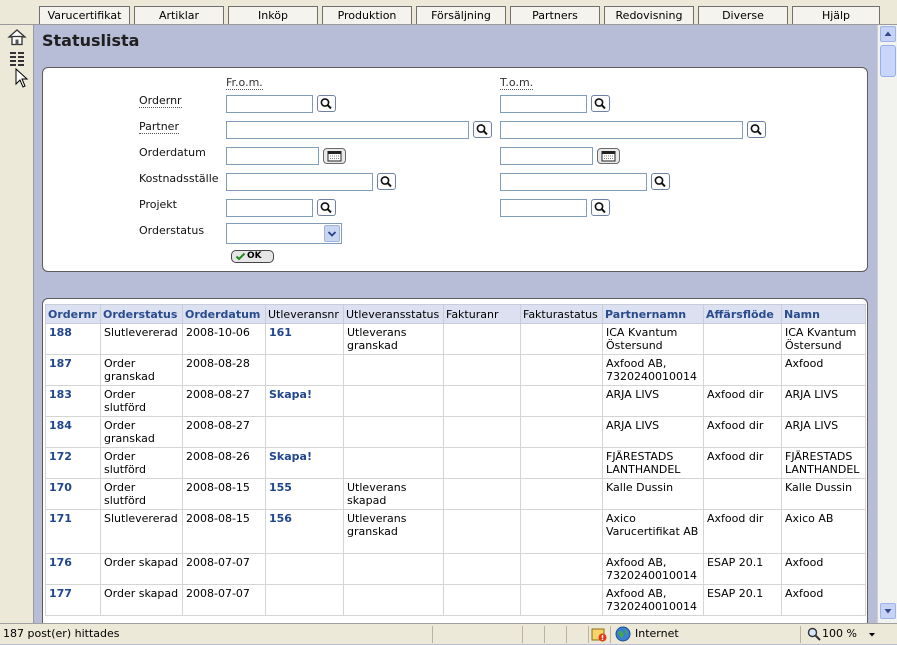  Describe the element at coordinates (141, 432) in the screenshot. I see `orderstatus-cell: Order granskad` at that location.